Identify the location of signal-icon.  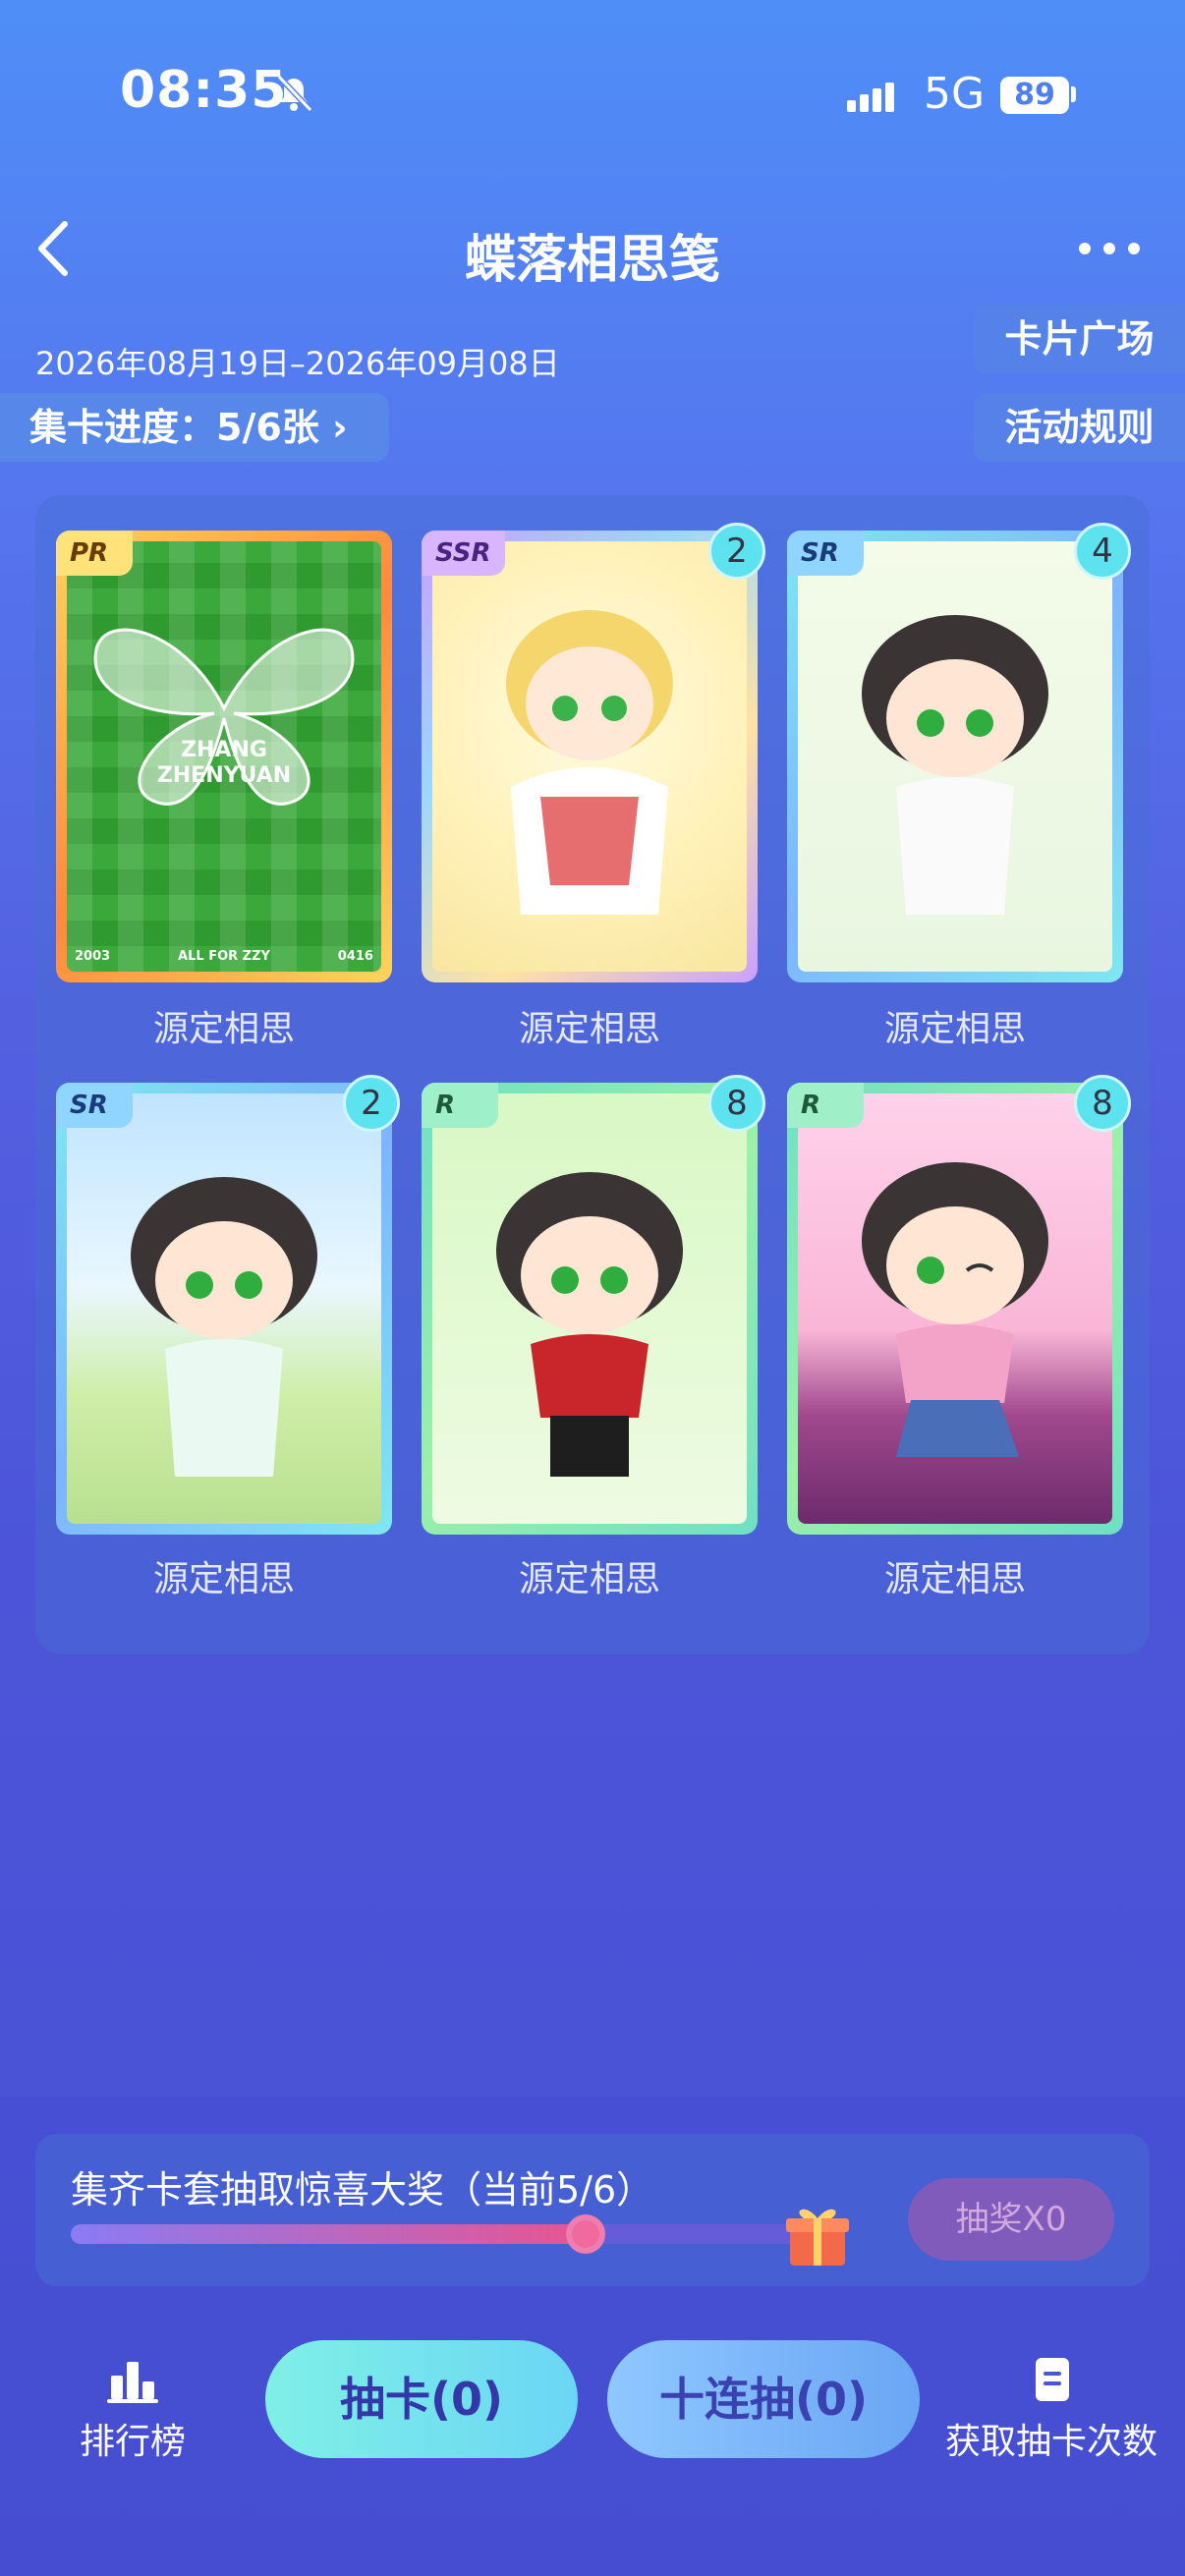
(871, 97).